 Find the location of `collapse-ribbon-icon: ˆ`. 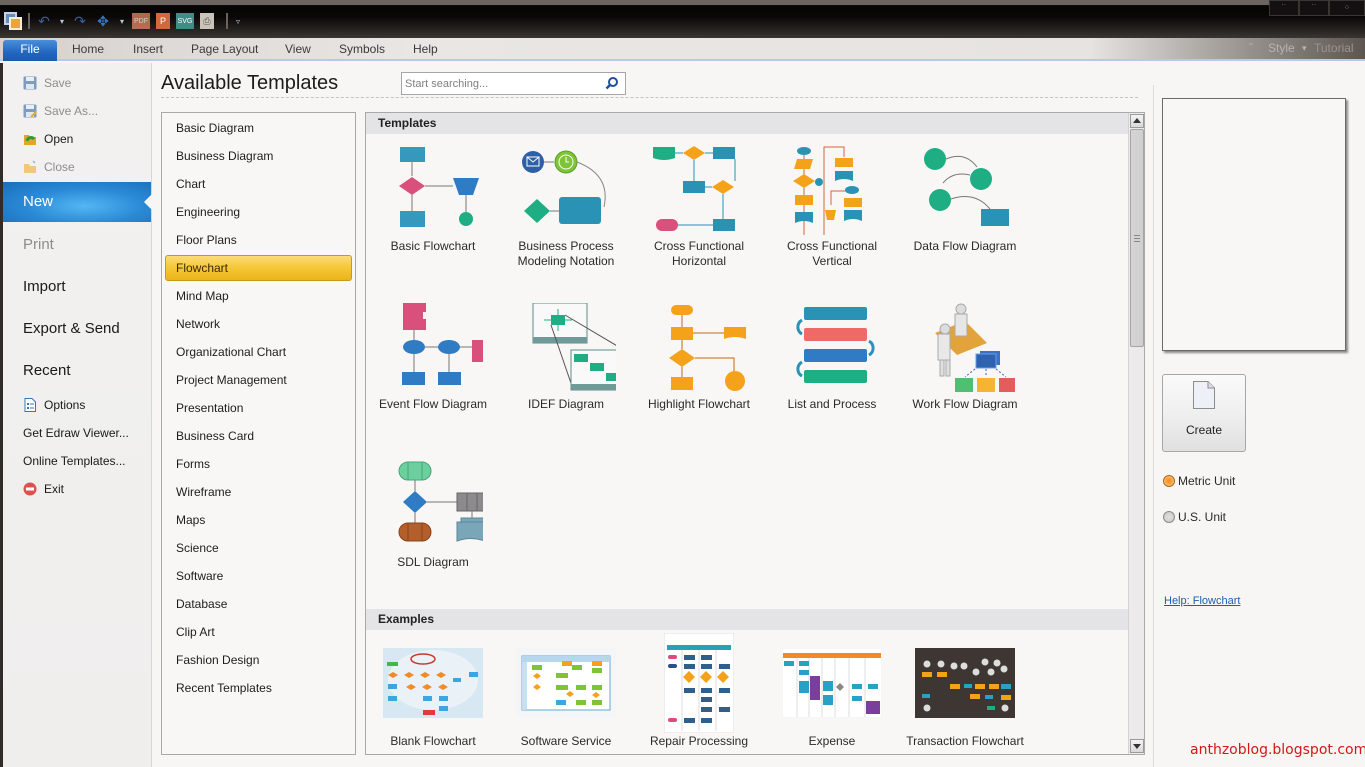

collapse-ribbon-icon: ˆ is located at coordinates (1251, 48).